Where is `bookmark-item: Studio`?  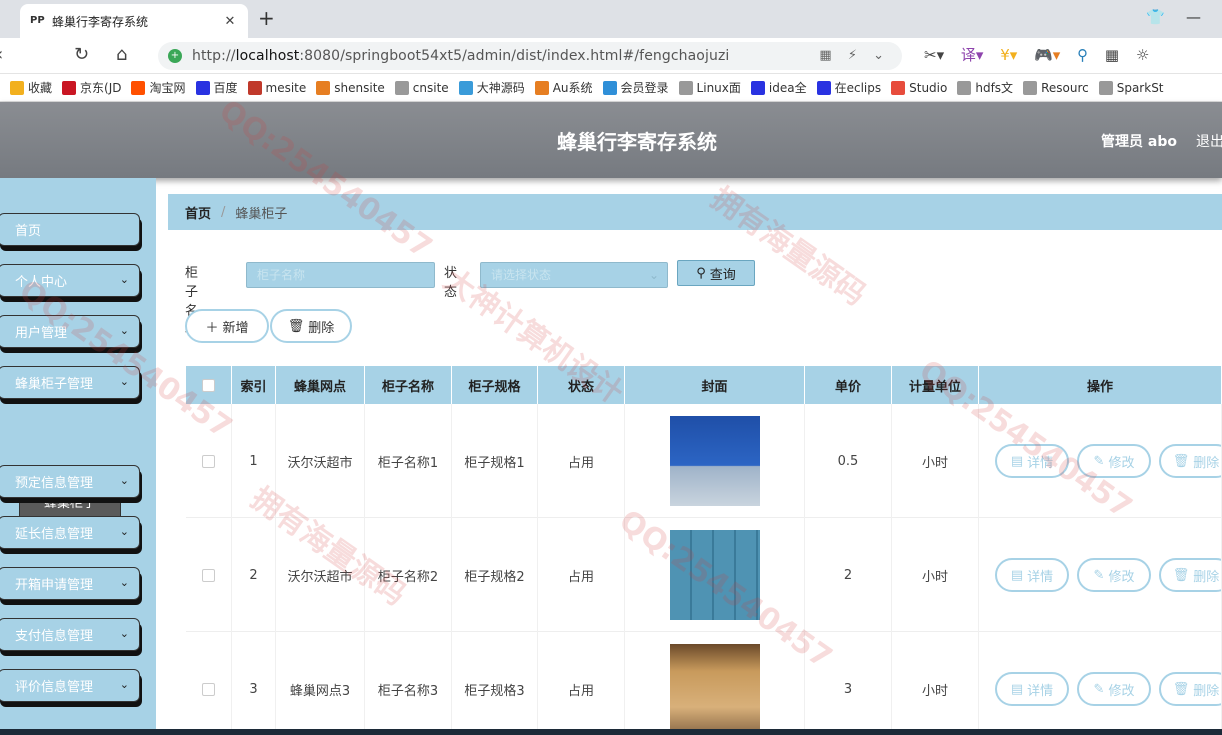
bookmark-item: Studio is located at coordinates (919, 87).